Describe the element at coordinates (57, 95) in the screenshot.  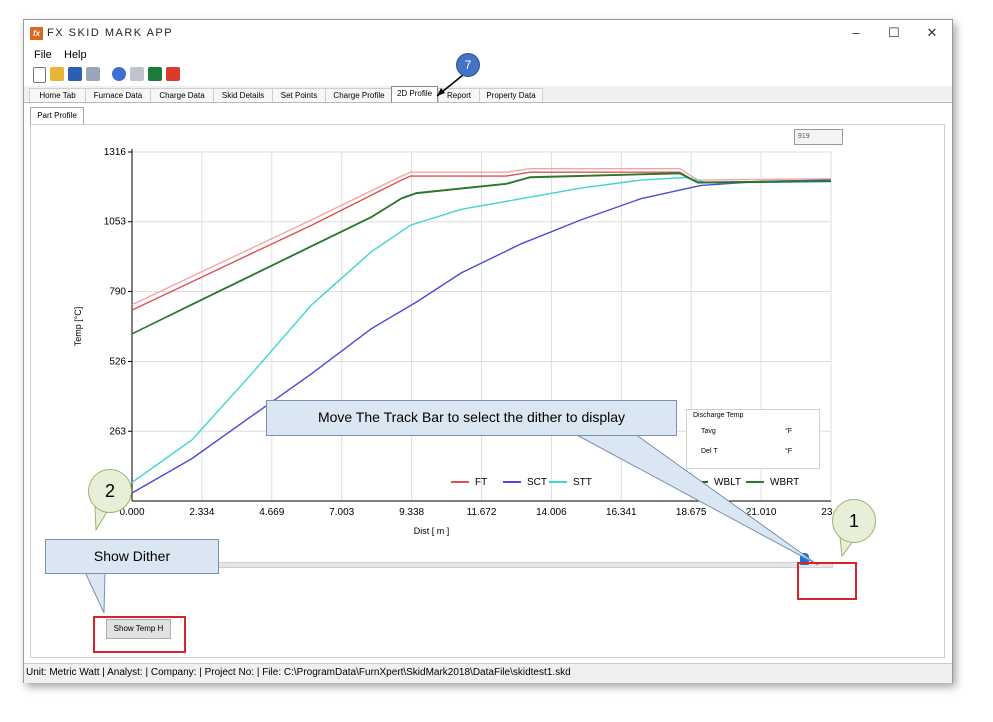
I see `tab-home: Home Tab` at that location.